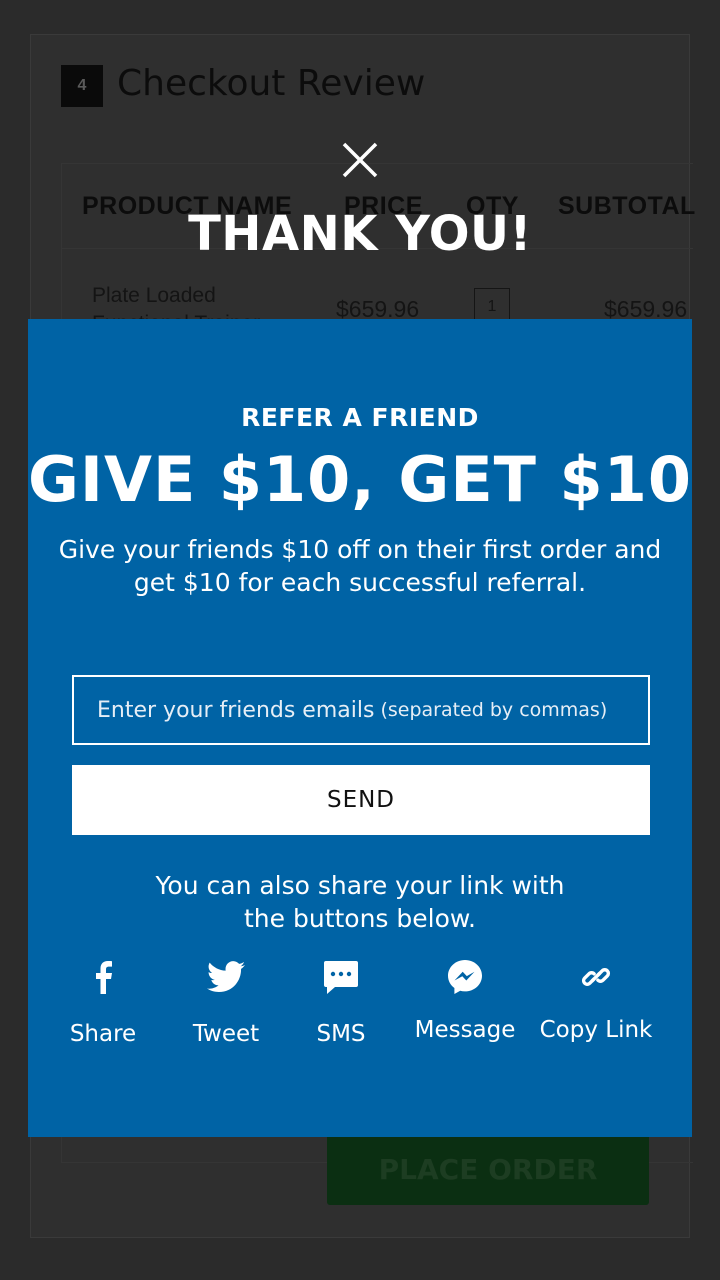 Image resolution: width=720 pixels, height=1280 pixels. What do you see at coordinates (341, 977) in the screenshot?
I see `sms-icon` at bounding box center [341, 977].